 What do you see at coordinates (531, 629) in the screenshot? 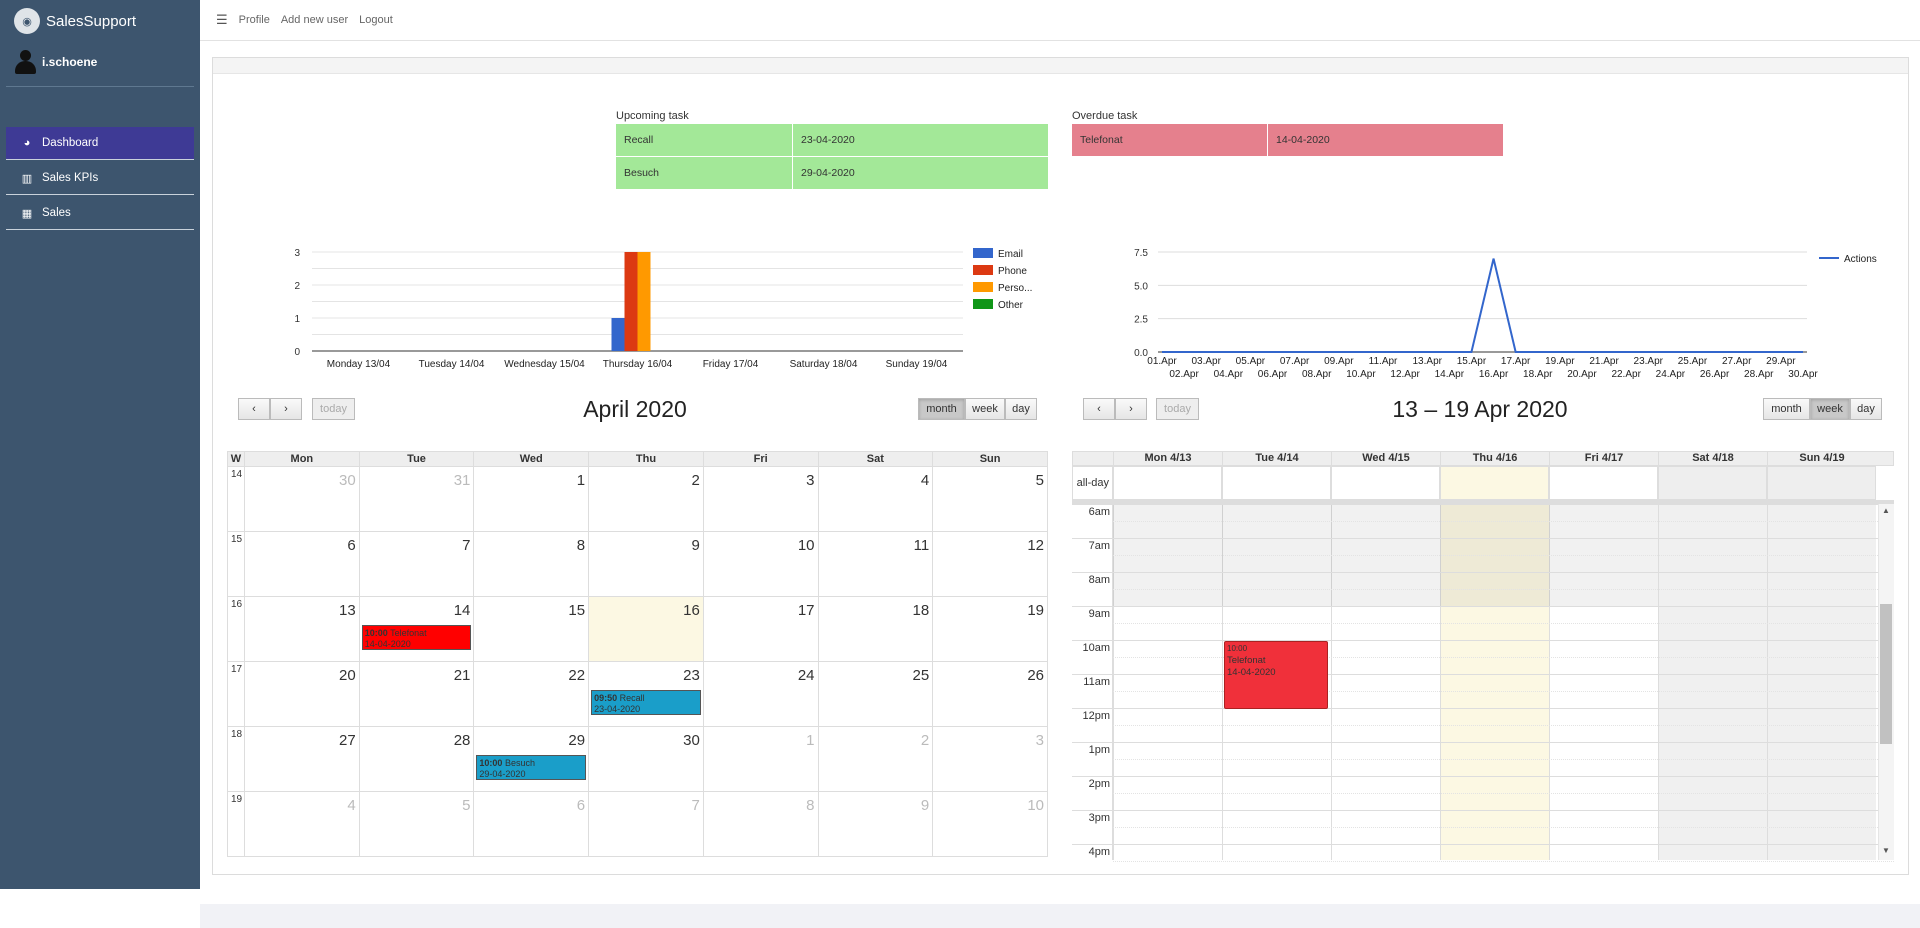
I see `calendar-day-cell: 15` at bounding box center [531, 629].